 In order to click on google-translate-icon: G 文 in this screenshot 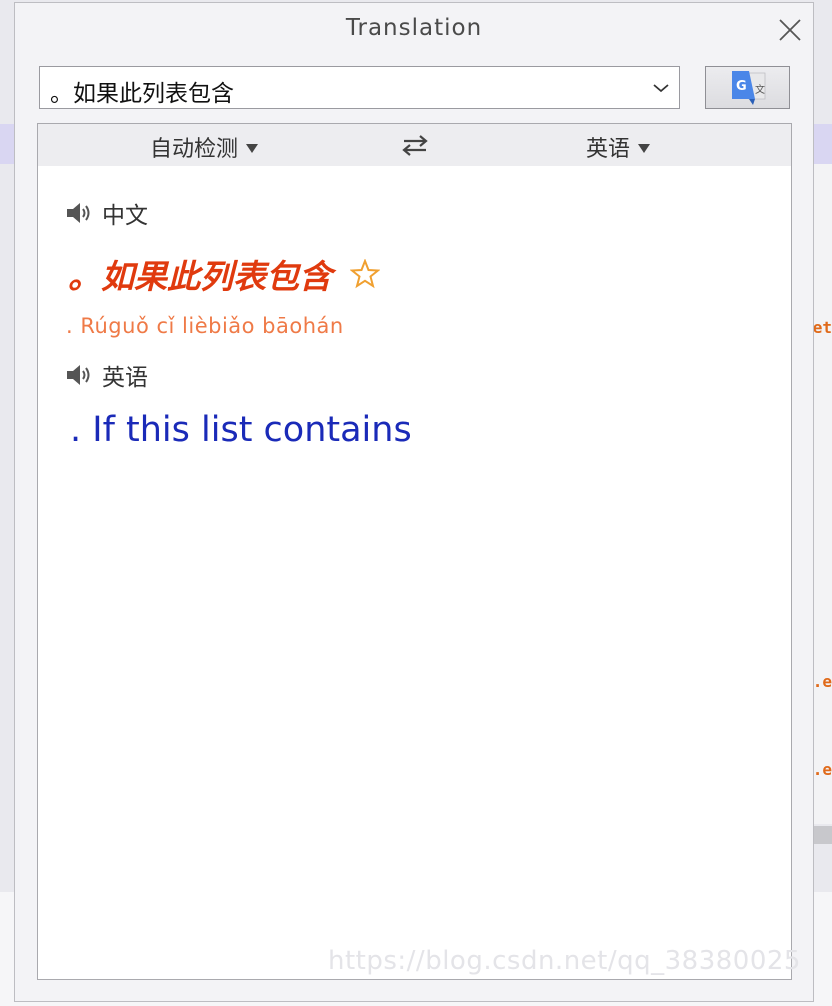, I will do `click(749, 88)`.